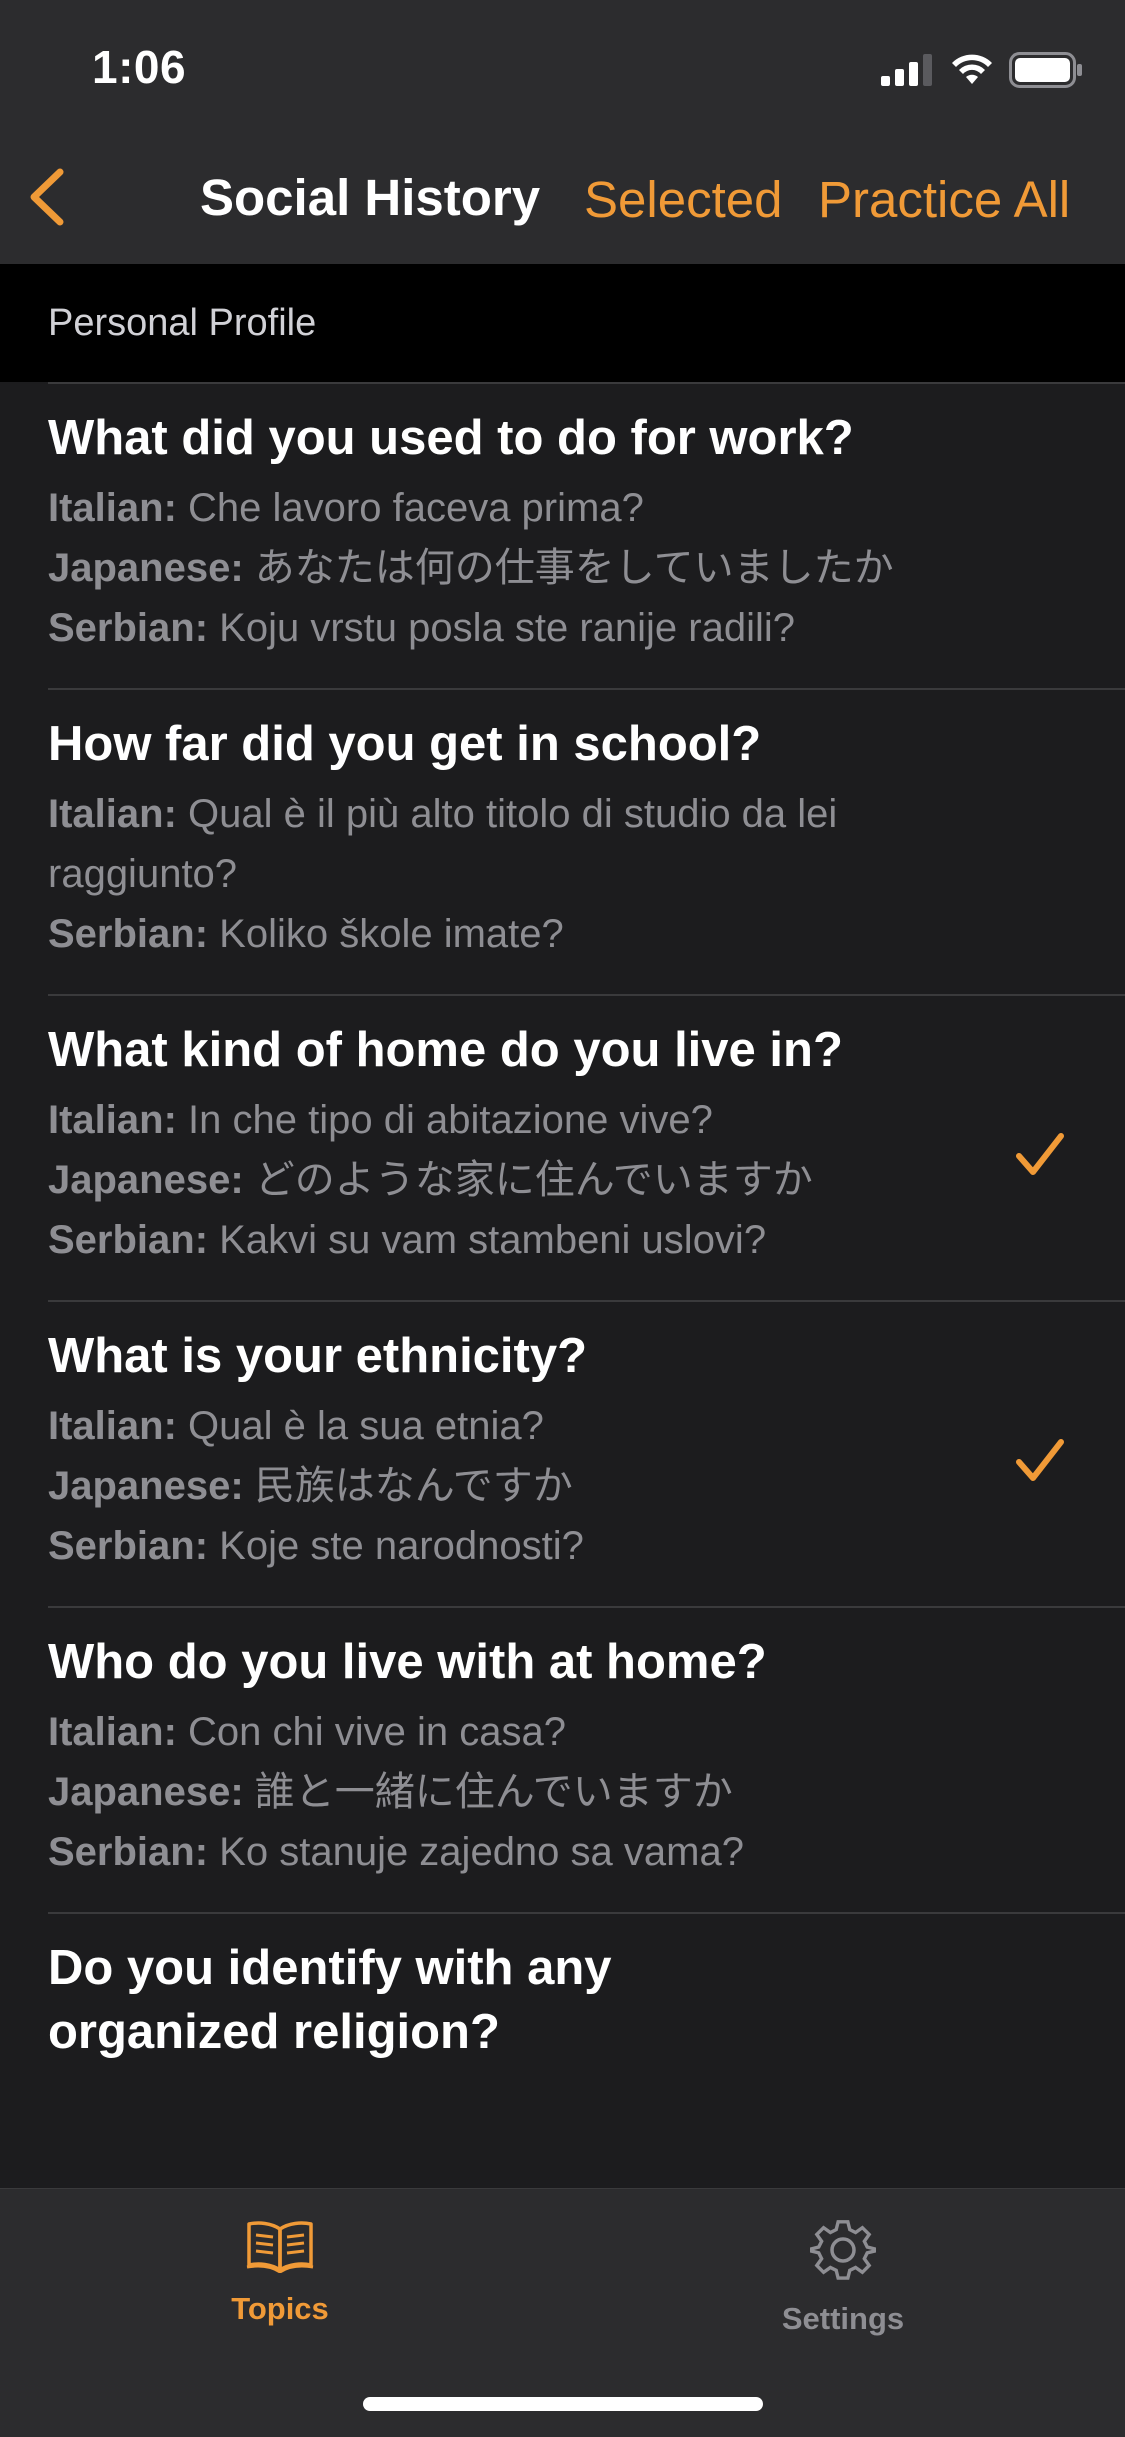 The height and width of the screenshot is (2437, 1125). I want to click on page-title: Social History, so click(370, 197).